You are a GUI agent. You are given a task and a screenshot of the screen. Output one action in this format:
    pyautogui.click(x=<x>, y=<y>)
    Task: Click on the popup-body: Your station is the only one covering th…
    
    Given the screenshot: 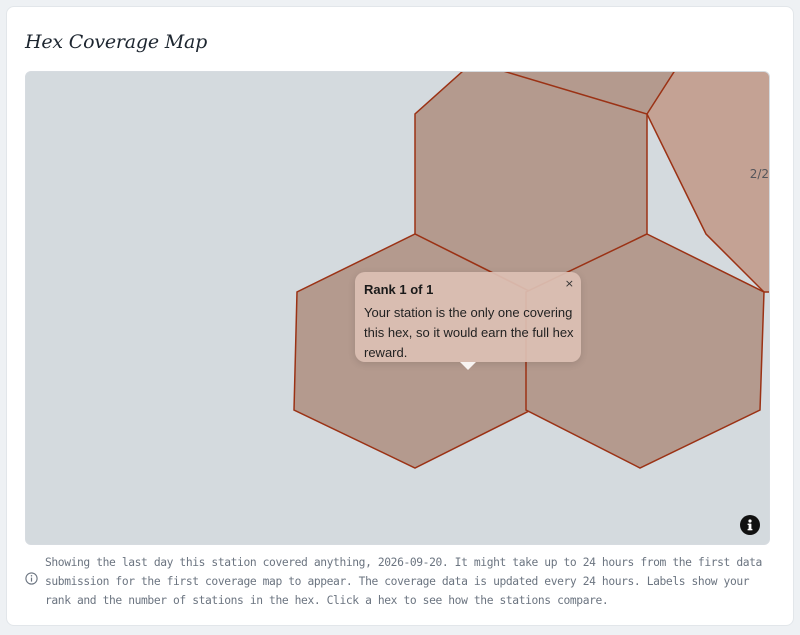 What is the action you would take?
    pyautogui.click(x=469, y=332)
    